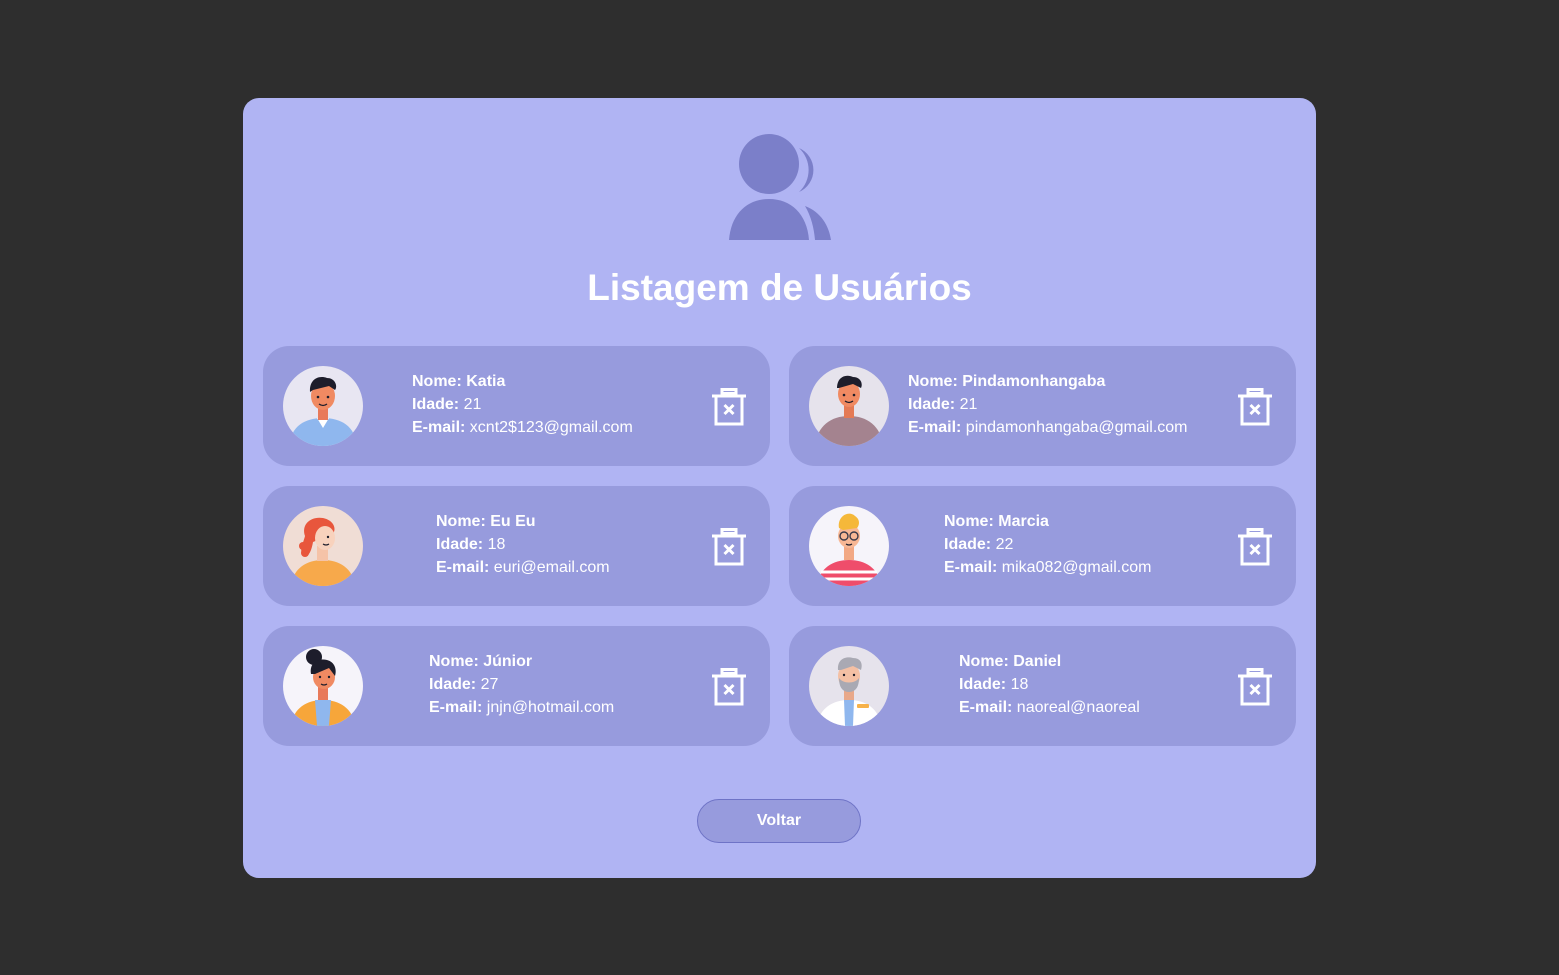  Describe the element at coordinates (779, 821) in the screenshot. I see `back-button: Voltar` at that location.